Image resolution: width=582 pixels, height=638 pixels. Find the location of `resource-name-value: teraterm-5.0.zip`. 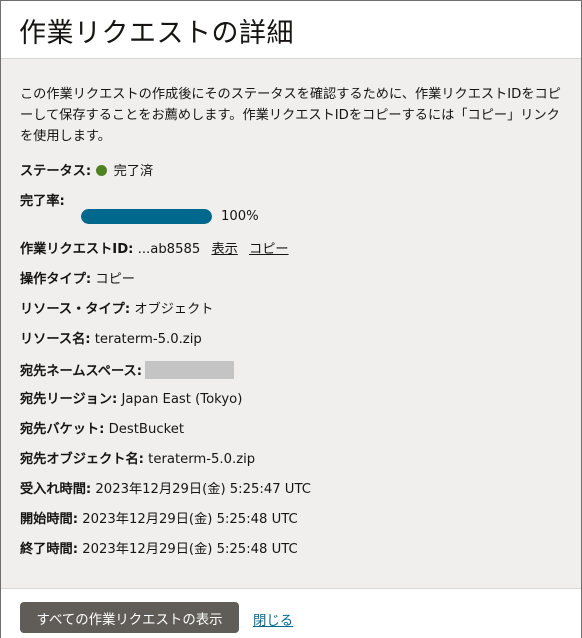

resource-name-value: teraterm-5.0.zip is located at coordinates (148, 339).